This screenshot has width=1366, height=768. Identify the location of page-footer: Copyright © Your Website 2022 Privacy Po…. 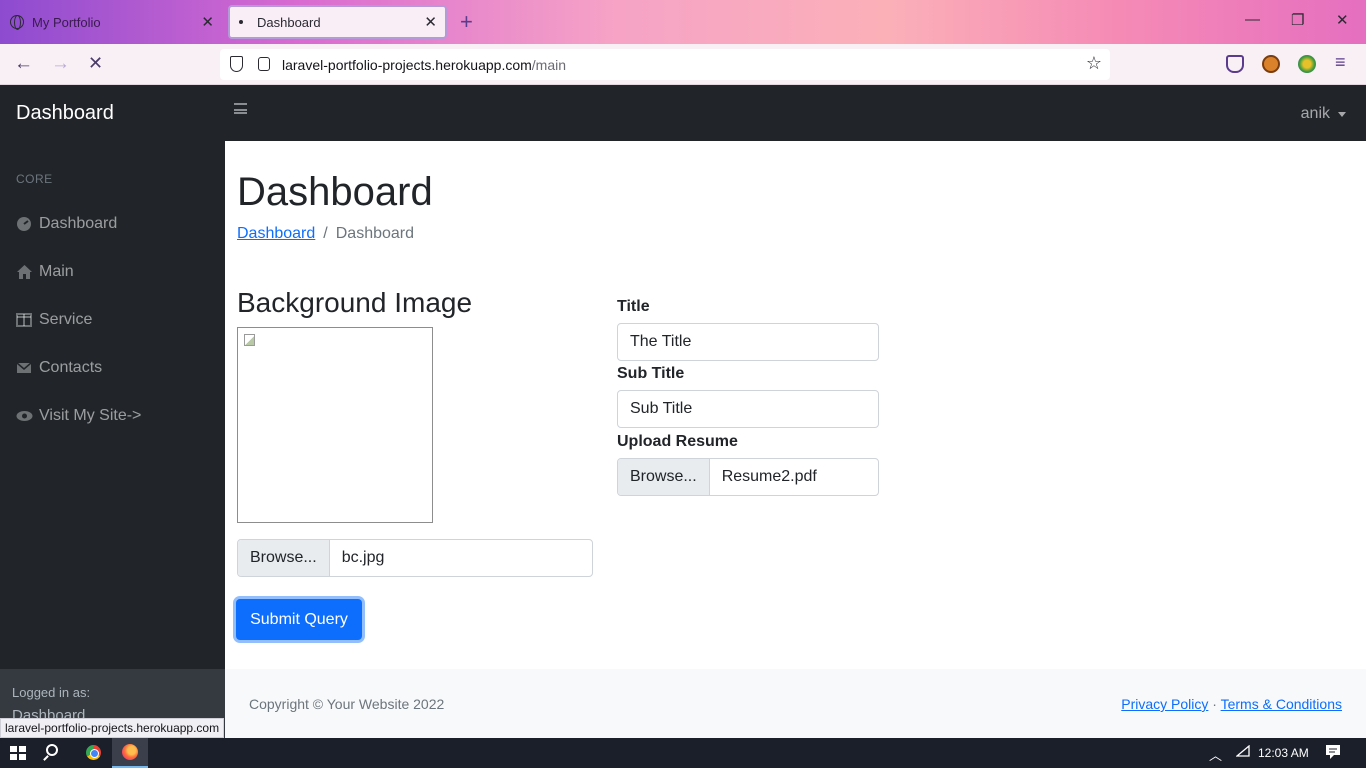
(795, 703).